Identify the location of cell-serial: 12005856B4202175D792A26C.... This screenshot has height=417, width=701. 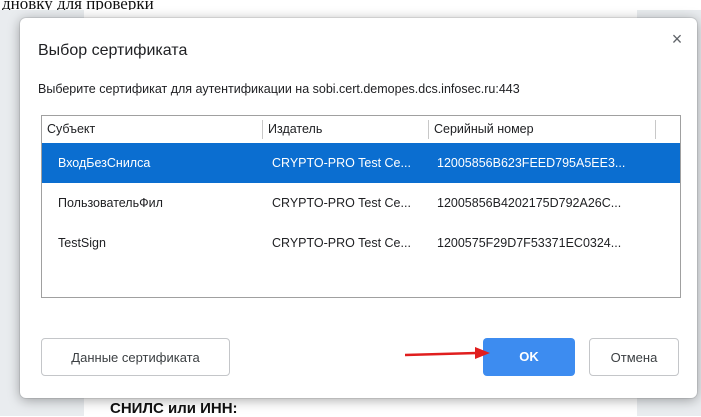
(529, 203).